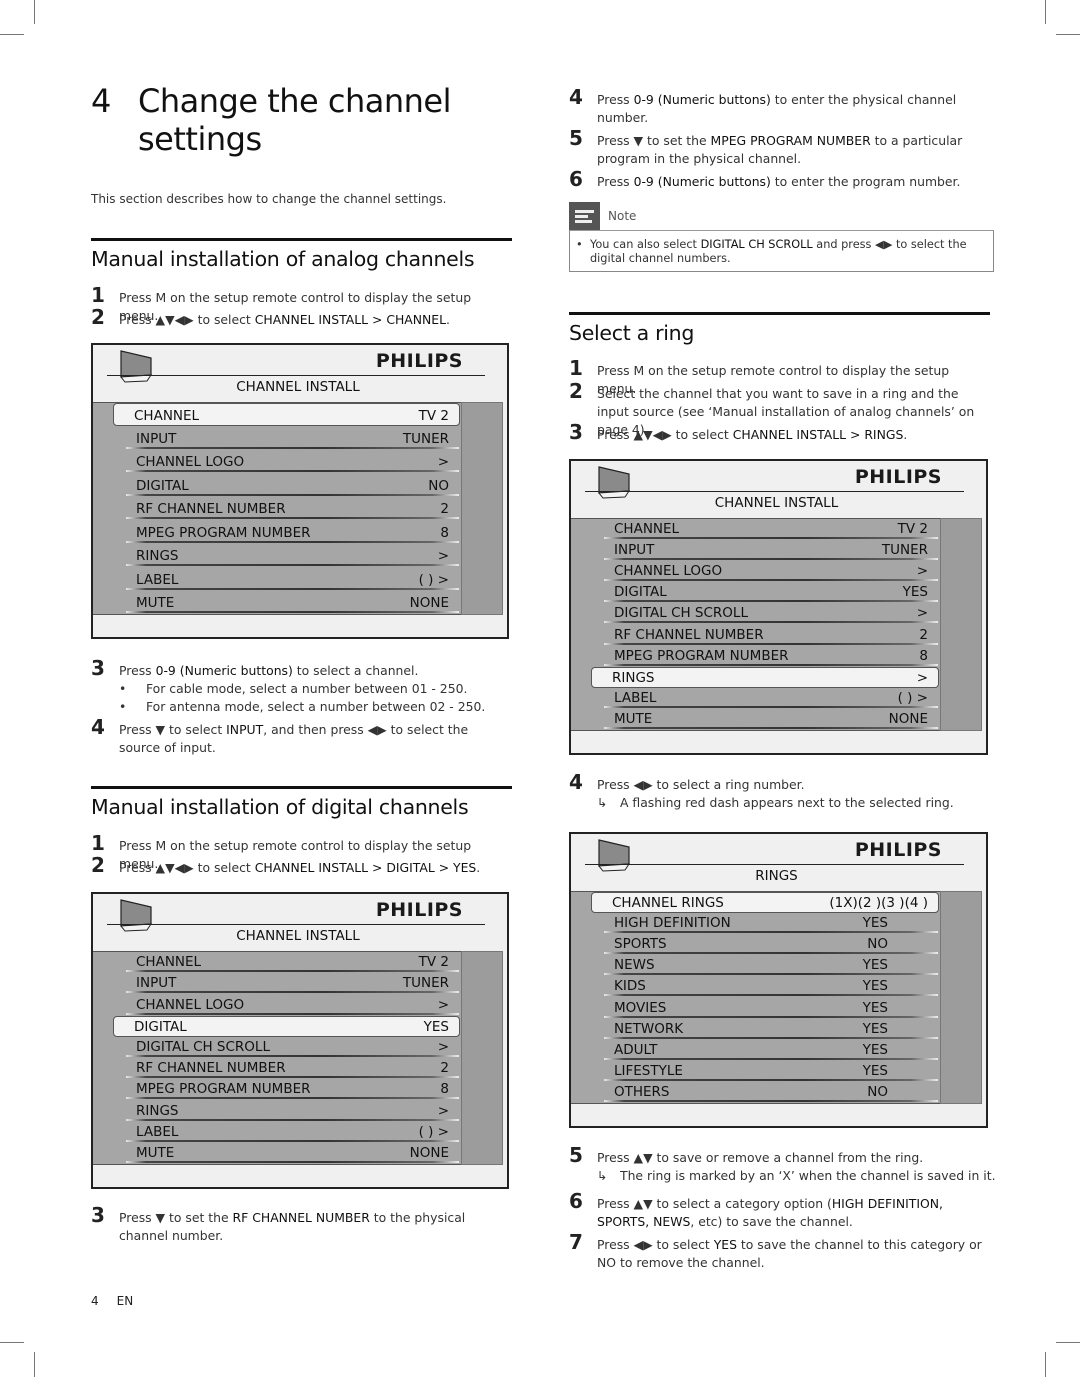  Describe the element at coordinates (292, 484) in the screenshot. I see `menu-row: DIGITAL NO` at that location.